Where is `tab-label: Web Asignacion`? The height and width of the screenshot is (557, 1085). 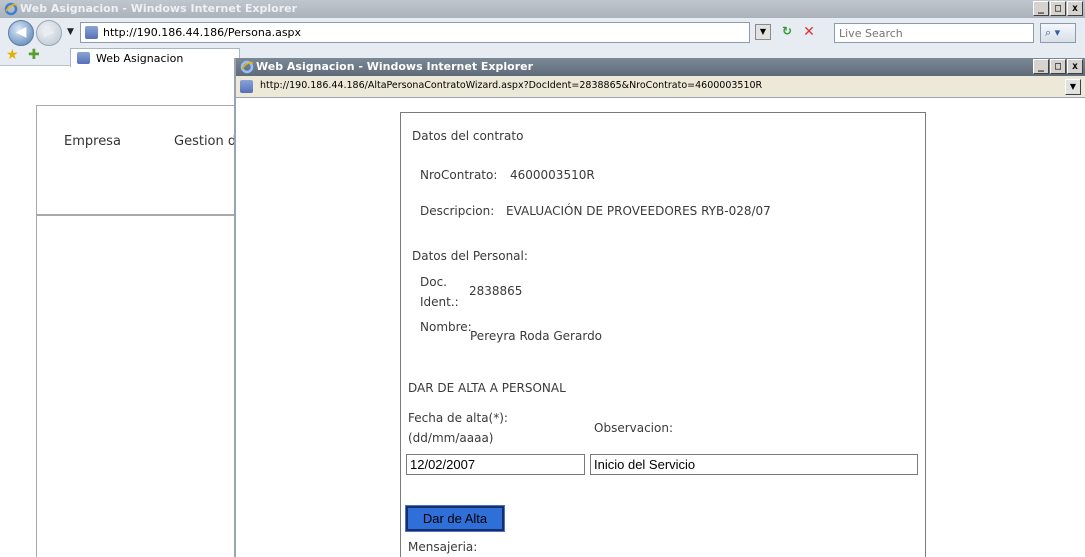
tab-label: Web Asignacion is located at coordinates (140, 58).